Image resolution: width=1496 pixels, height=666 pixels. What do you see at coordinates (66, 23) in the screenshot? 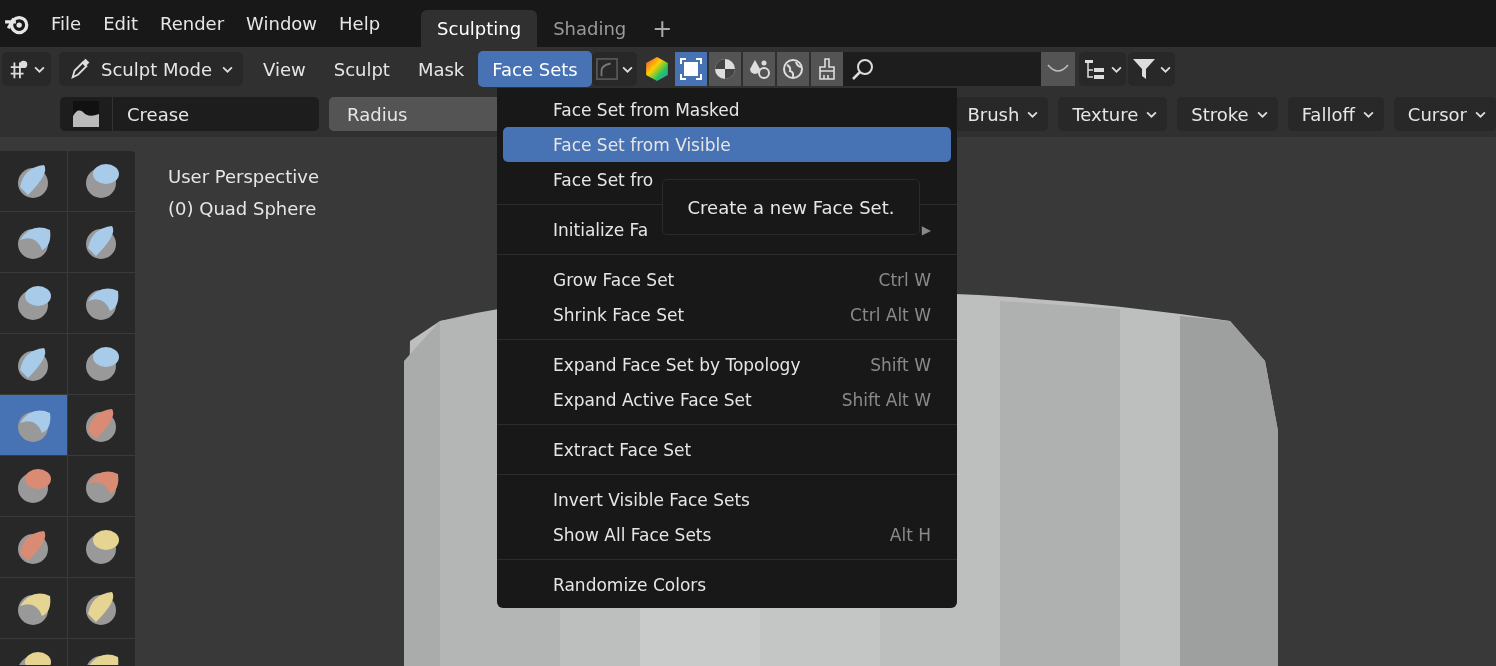
I see `menu-item: File` at bounding box center [66, 23].